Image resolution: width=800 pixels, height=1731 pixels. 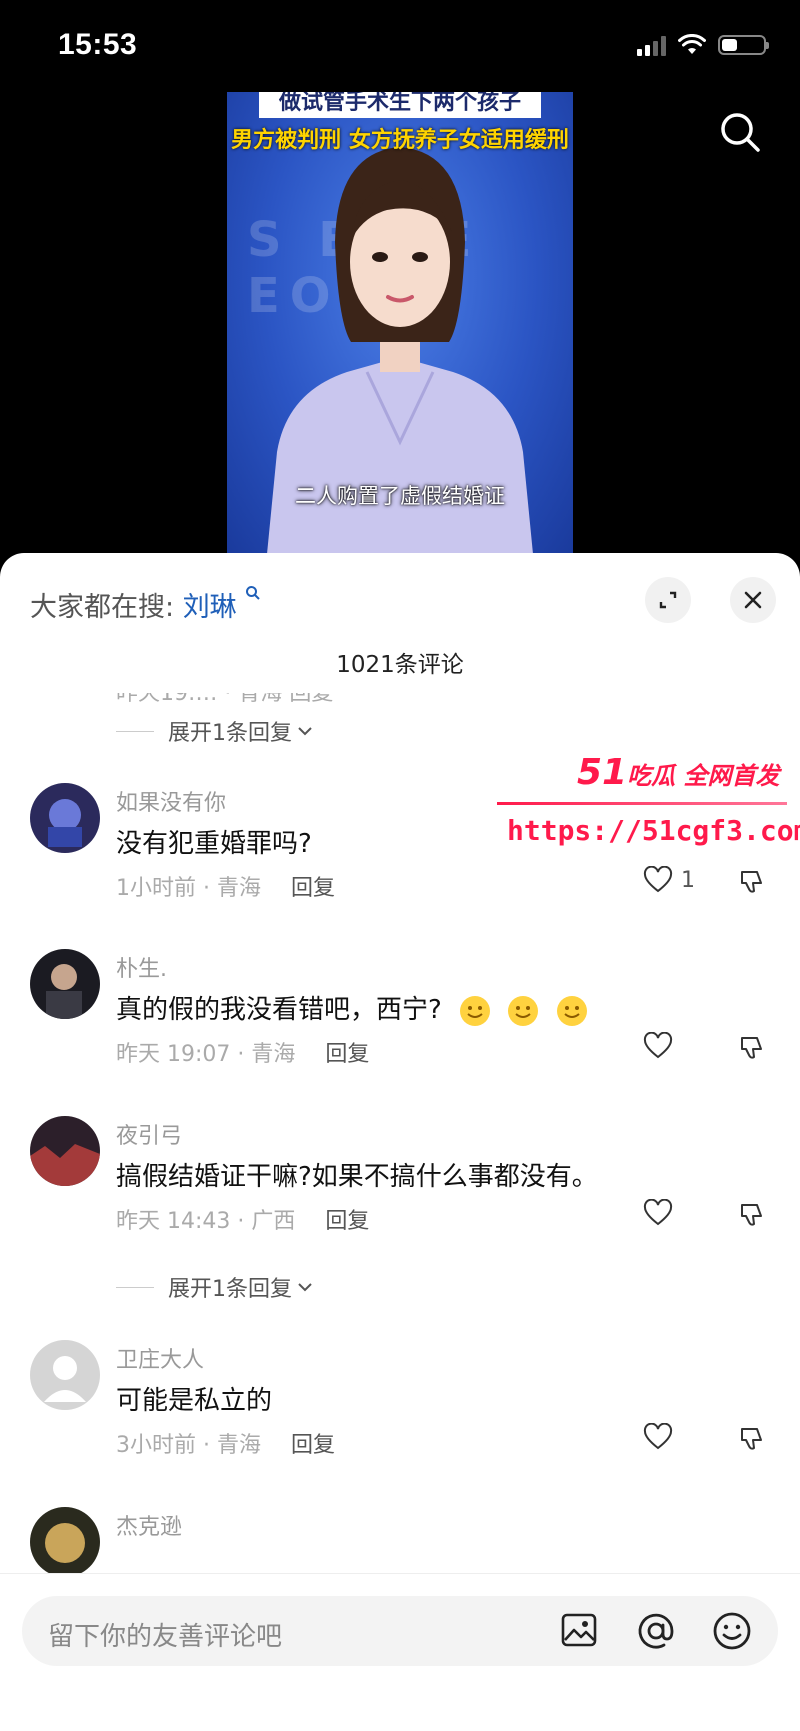 I want to click on watermark: 51吃瓜 全网首发 https://51cgf3.com, so click(x=648, y=807).